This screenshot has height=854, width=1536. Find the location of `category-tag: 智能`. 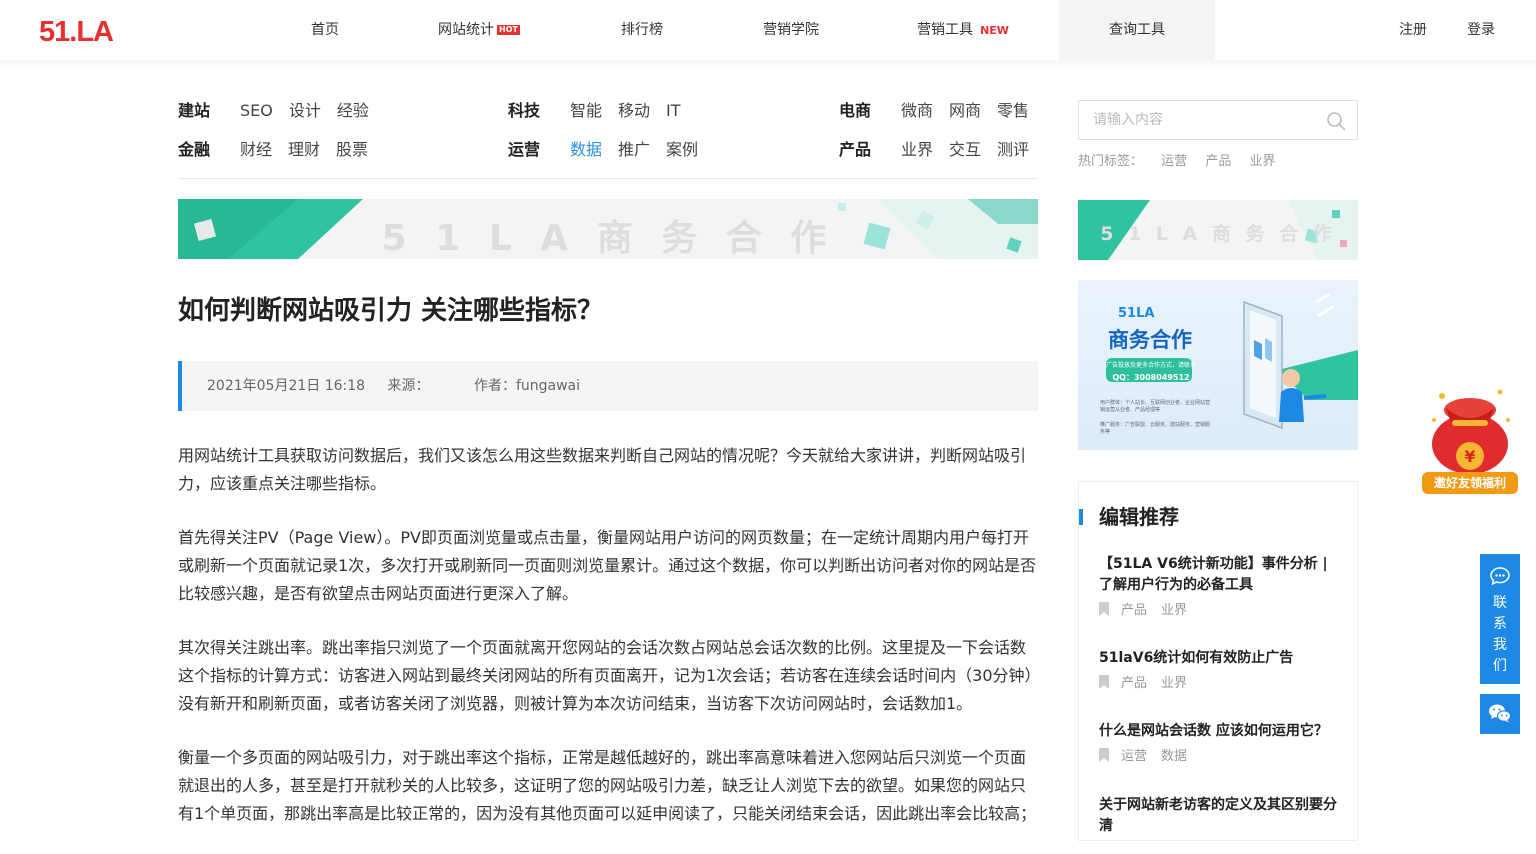

category-tag: 智能 is located at coordinates (586, 111).